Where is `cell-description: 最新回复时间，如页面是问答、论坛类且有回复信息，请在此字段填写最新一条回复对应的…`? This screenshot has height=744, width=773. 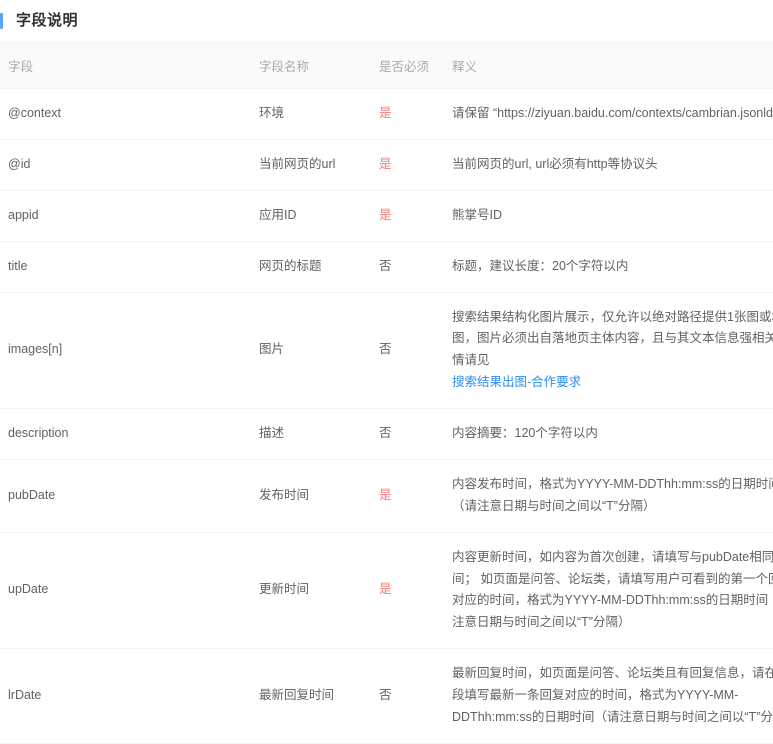
cell-description: 最新回复时间，如页面是问答、论坛类且有回复信息，请在此字段填写最新一条回复对应的… is located at coordinates (612, 696).